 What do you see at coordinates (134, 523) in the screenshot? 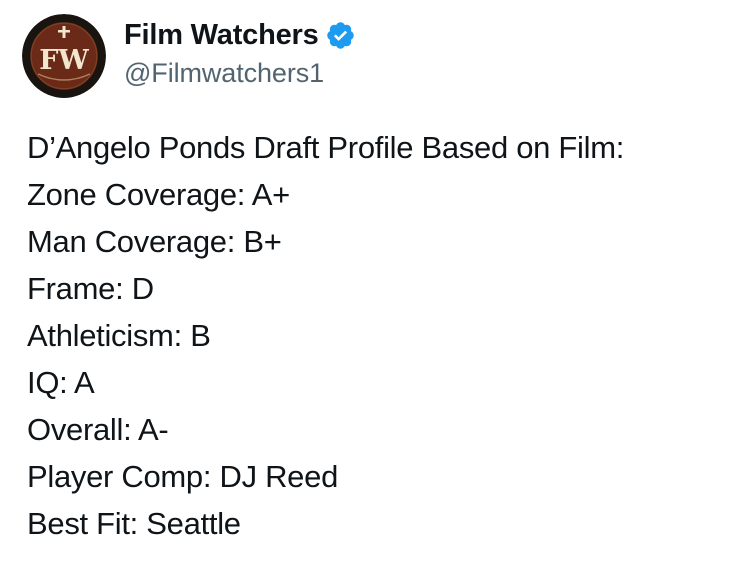
I see `tweet-line: Best Fit: Seattle` at bounding box center [134, 523].